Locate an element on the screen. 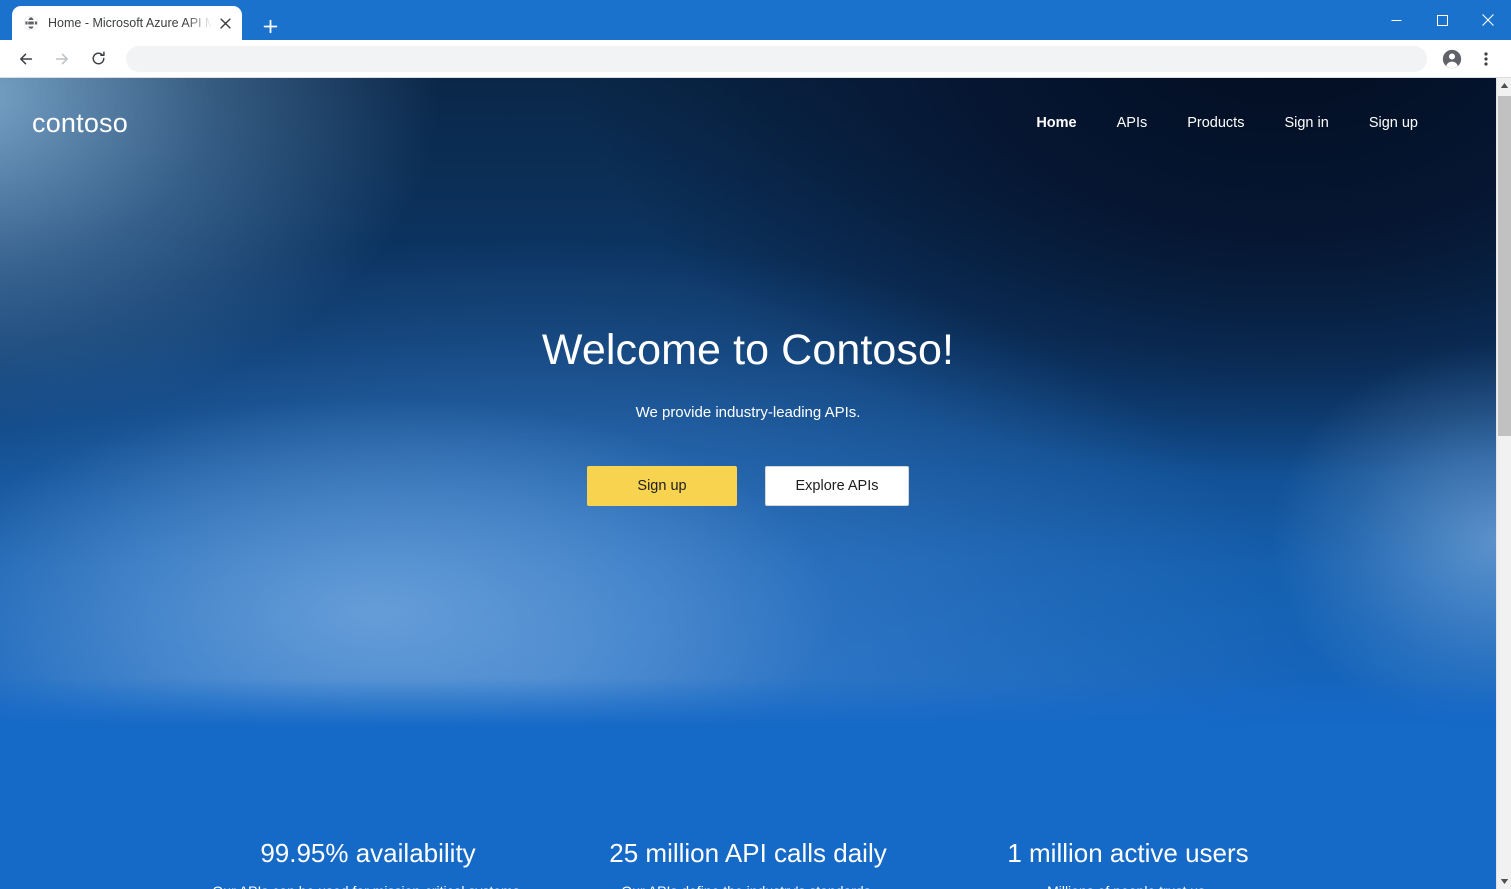  profile-avatar-icon is located at coordinates (1452, 59).